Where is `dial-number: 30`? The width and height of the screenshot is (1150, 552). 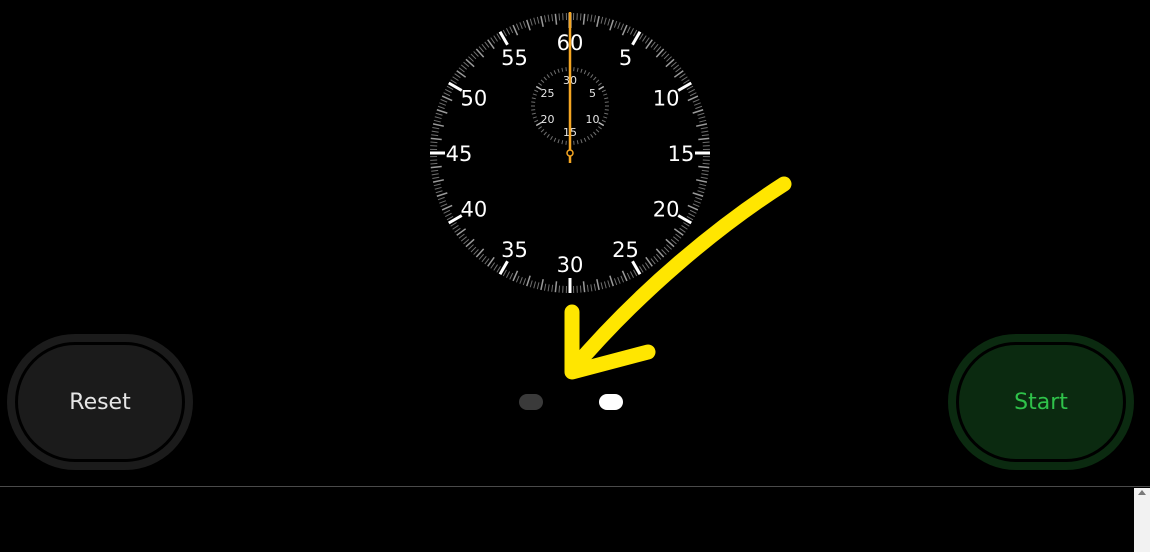 dial-number: 30 is located at coordinates (570, 265).